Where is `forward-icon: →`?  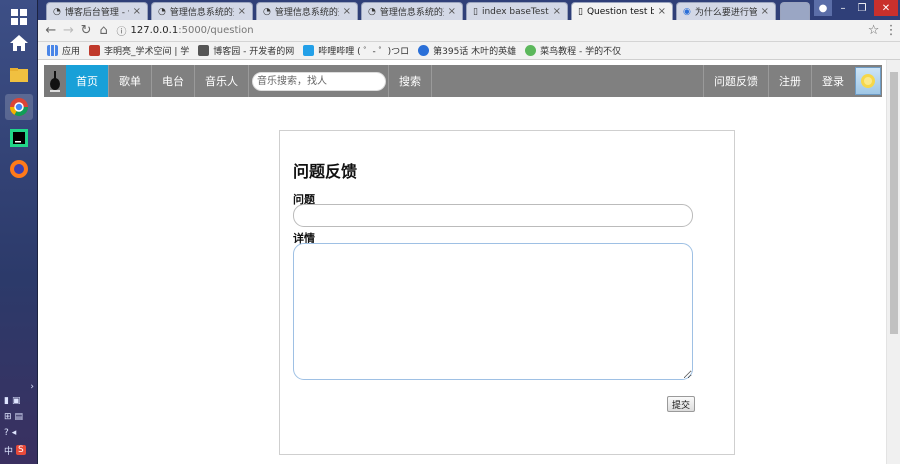 forward-icon: → is located at coordinates (69, 31).